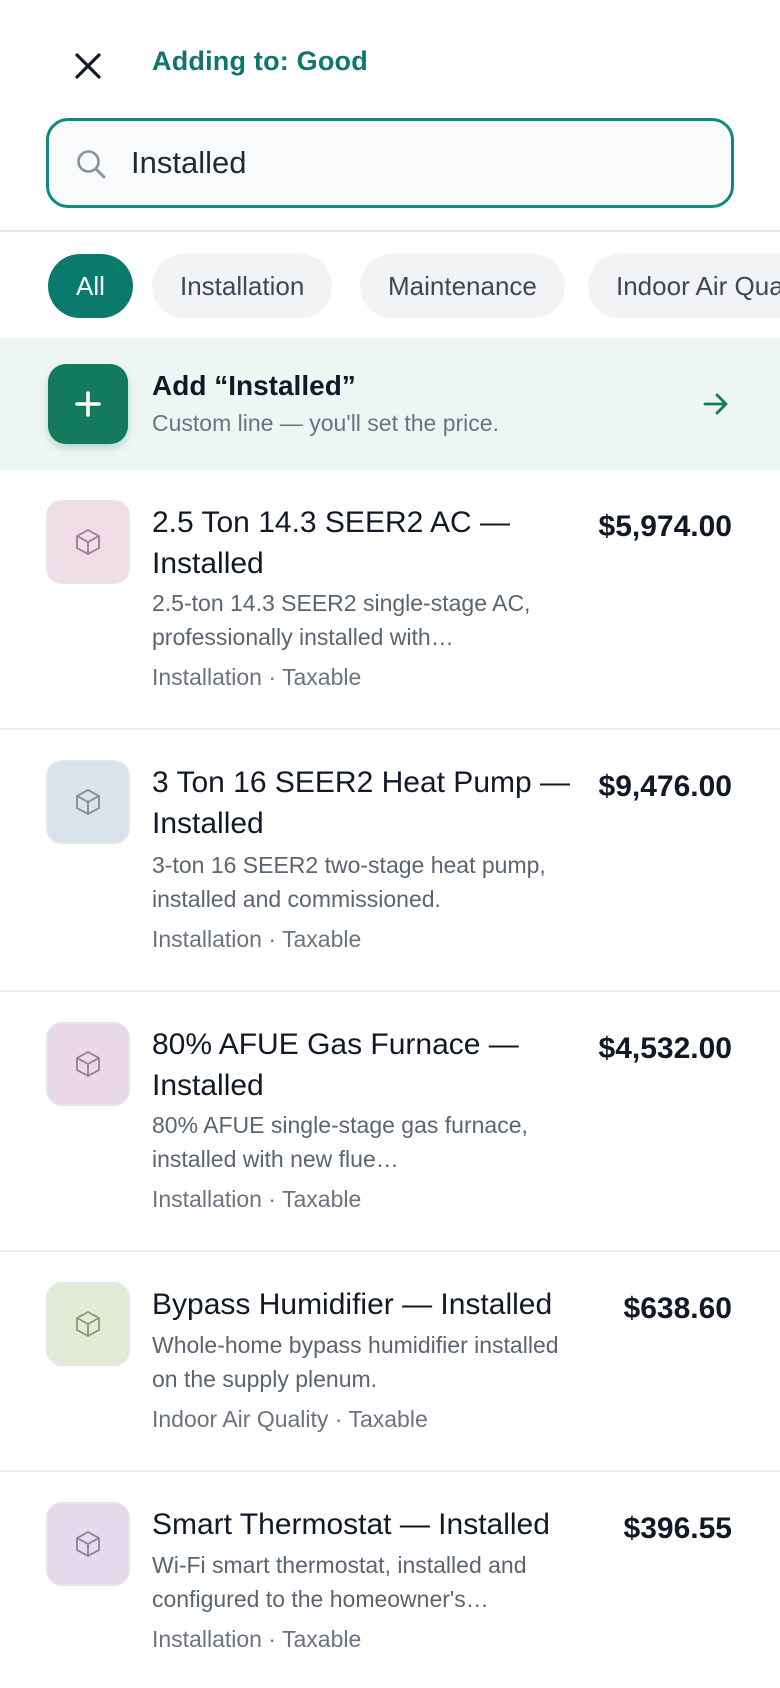 This screenshot has height=1688, width=780. Describe the element at coordinates (351, 1524) in the screenshot. I see `item-title: Smart Thermostat — Installed` at that location.